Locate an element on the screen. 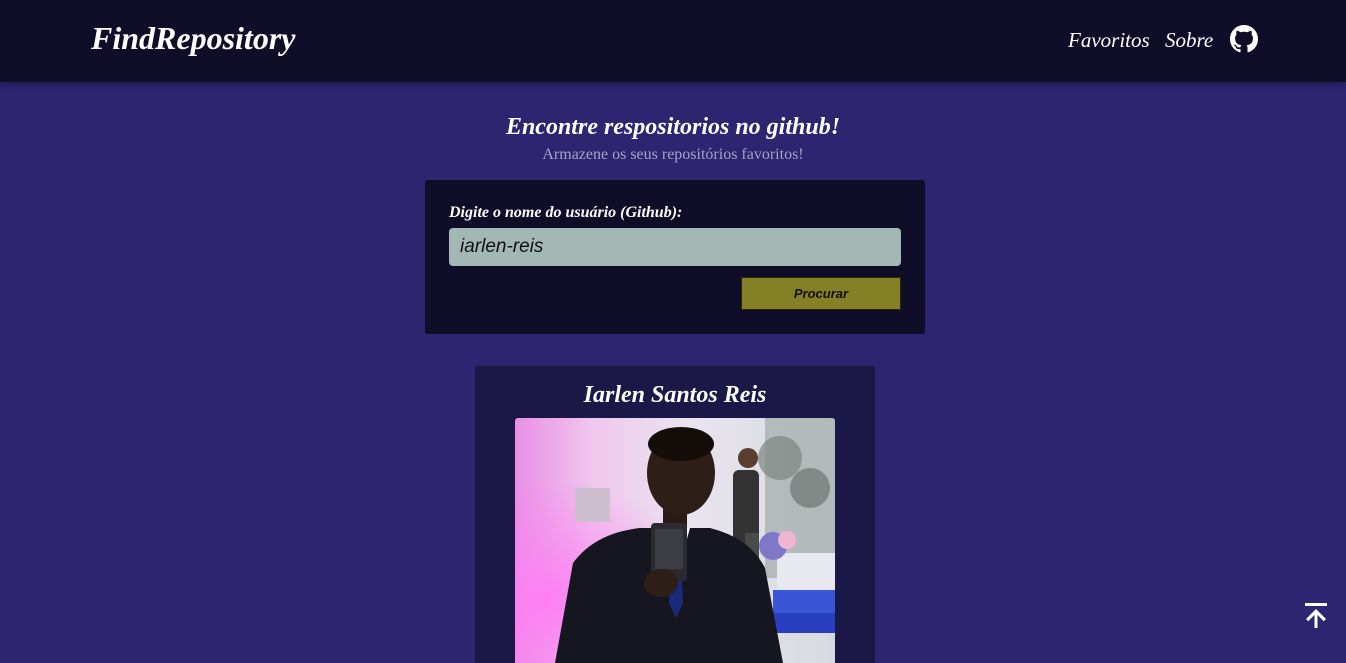  nav-about-link: Sobre is located at coordinates (1189, 40).